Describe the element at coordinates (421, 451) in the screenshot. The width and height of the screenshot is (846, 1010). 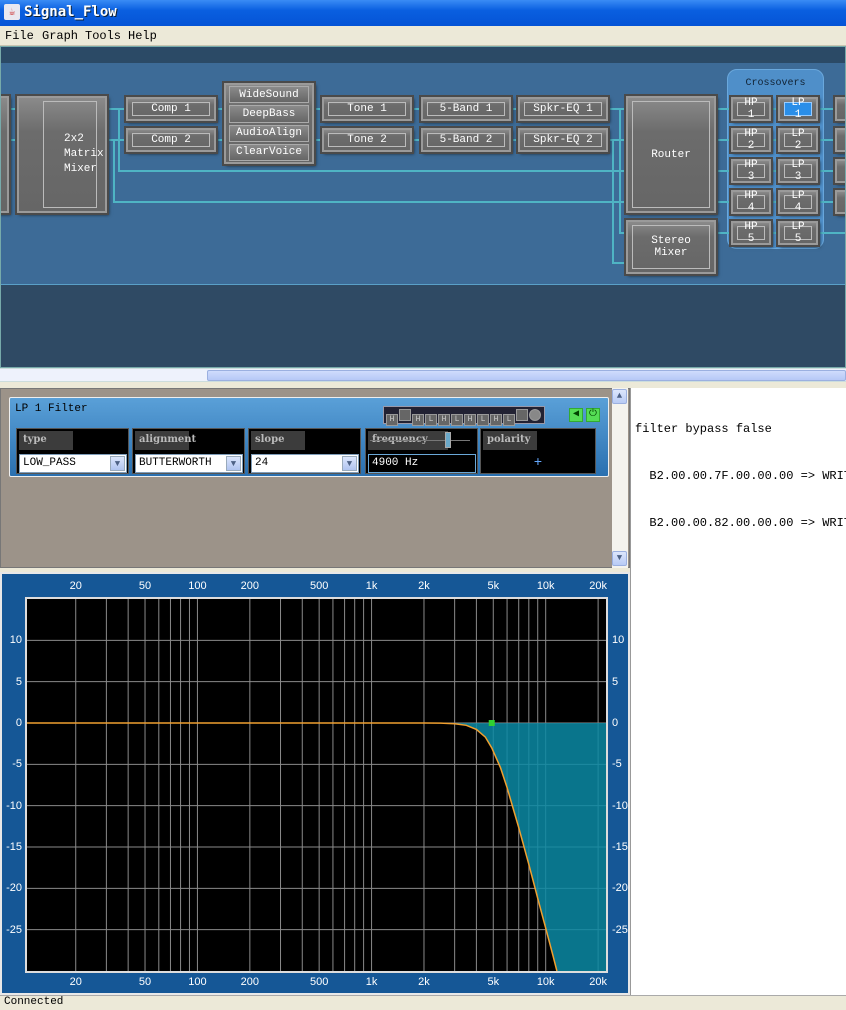
I see `frequency-column: frequency 4900 Hz` at that location.